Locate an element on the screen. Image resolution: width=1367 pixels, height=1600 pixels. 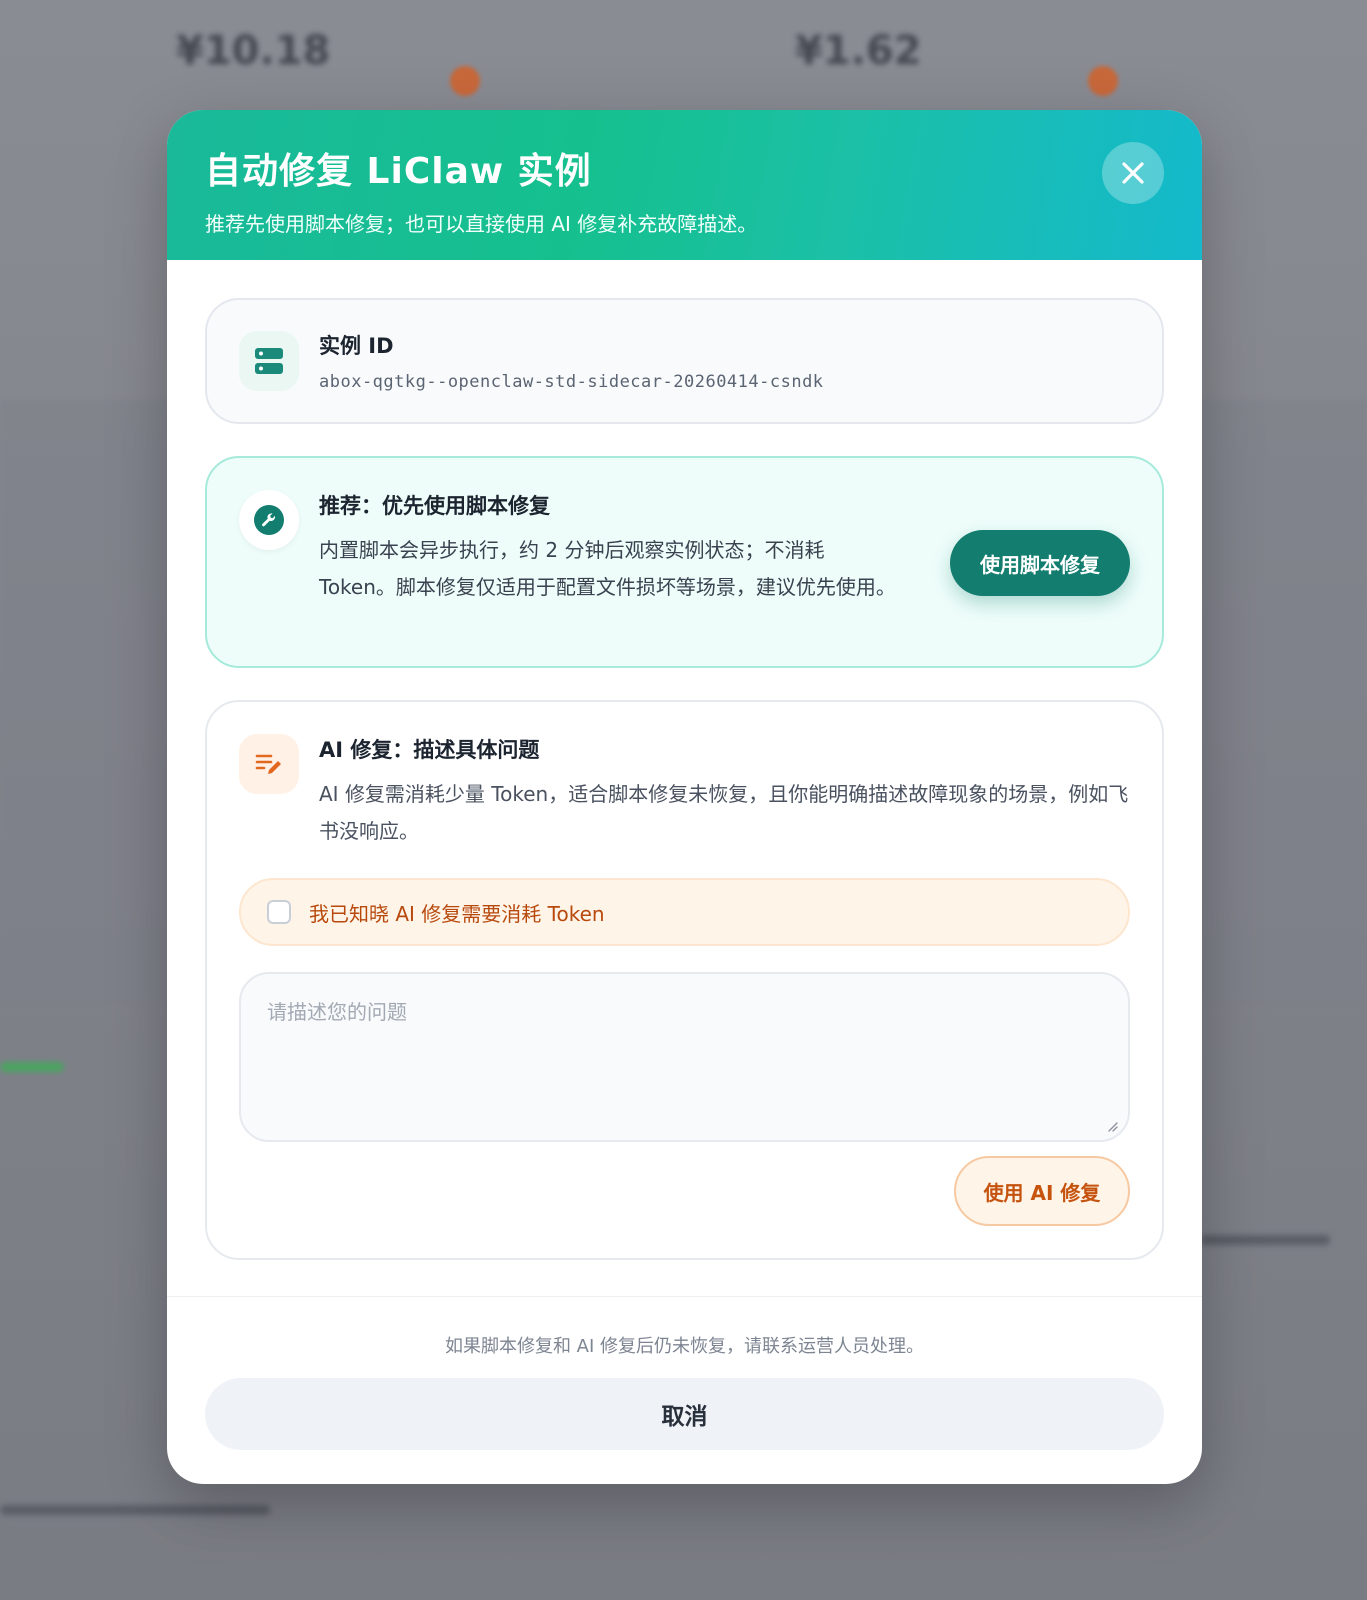
script-repair-title: 推荐：优先使用脚本修复 is located at coordinates (434, 506).